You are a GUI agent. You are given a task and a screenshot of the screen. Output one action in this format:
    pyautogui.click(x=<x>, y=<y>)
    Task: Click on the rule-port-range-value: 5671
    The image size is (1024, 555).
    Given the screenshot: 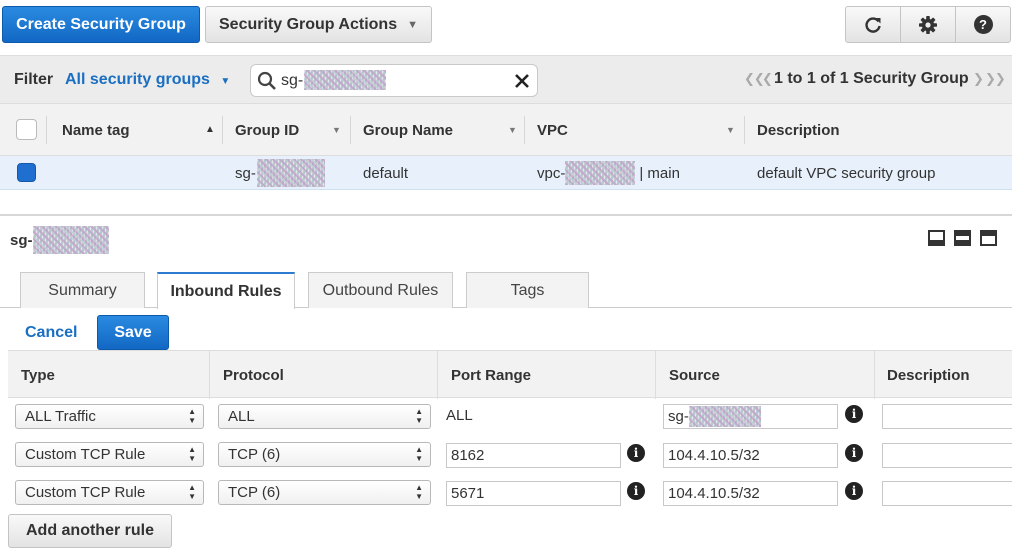 What is the action you would take?
    pyautogui.click(x=468, y=493)
    